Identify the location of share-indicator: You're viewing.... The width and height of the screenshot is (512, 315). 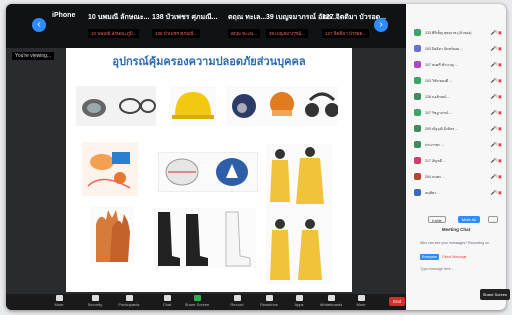
(33, 56).